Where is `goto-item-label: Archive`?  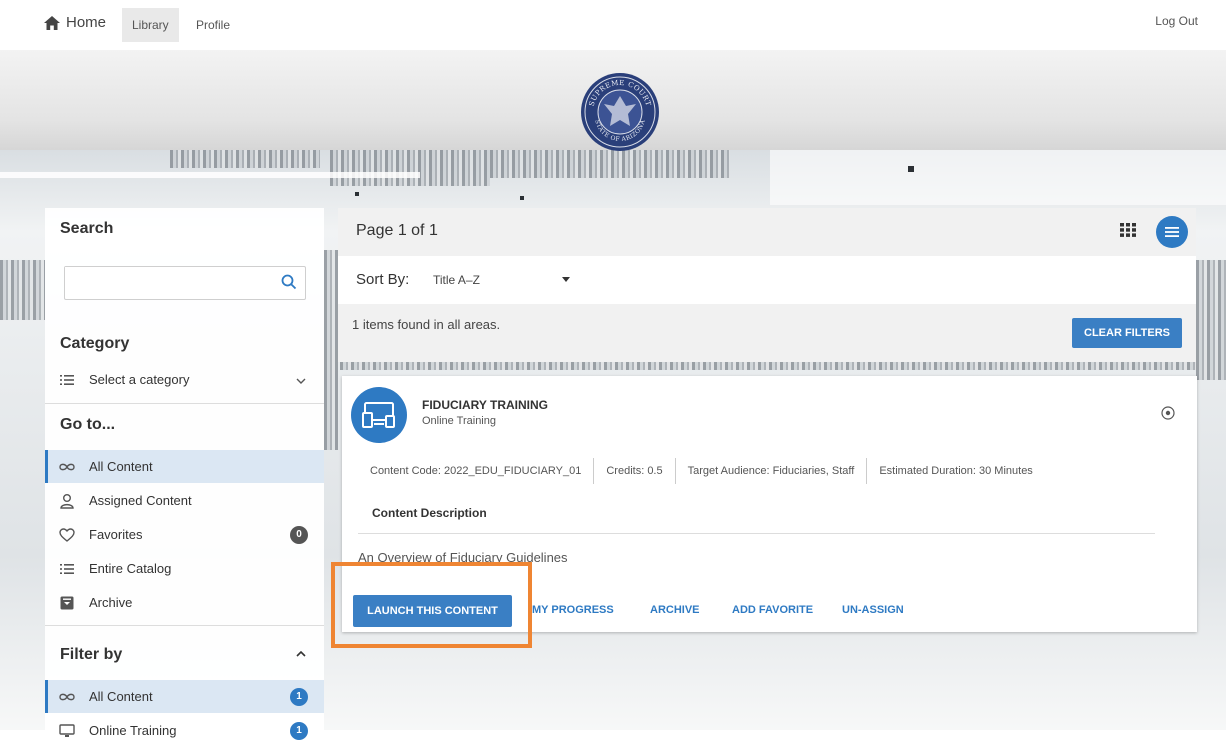
goto-item-label: Archive is located at coordinates (111, 602).